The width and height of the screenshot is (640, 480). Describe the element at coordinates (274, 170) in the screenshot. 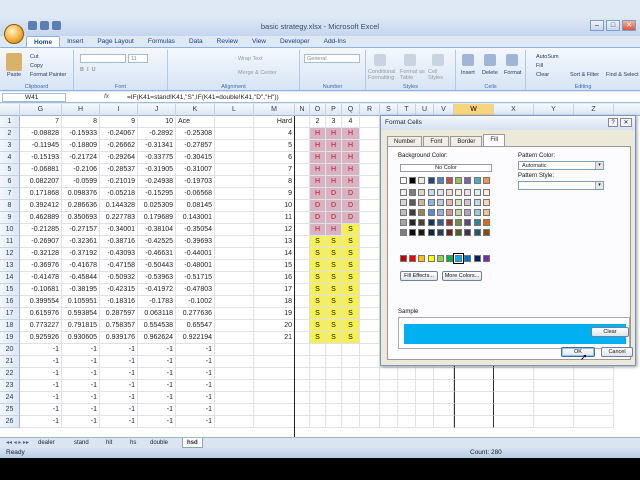

I see `table-cell: 7` at that location.